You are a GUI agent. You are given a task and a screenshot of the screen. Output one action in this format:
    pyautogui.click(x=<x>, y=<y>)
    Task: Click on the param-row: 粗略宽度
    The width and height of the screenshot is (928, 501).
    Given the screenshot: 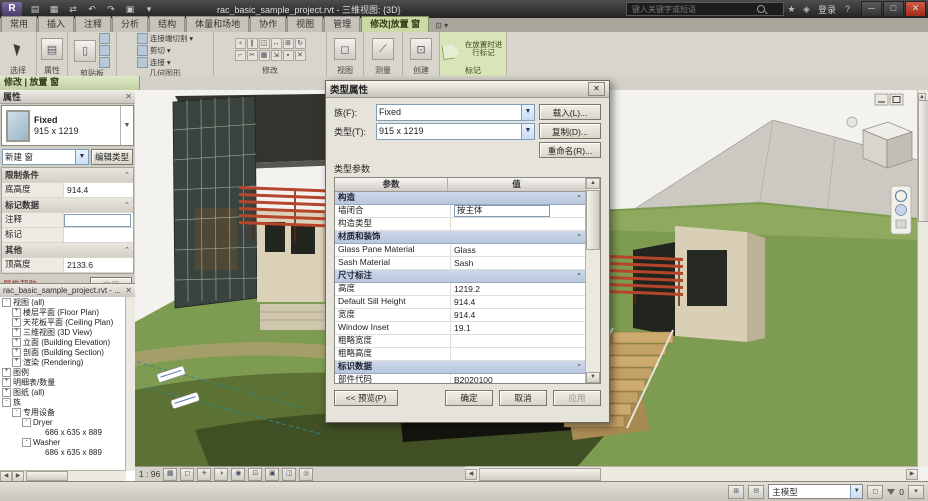 What is the action you would take?
    pyautogui.click(x=460, y=341)
    